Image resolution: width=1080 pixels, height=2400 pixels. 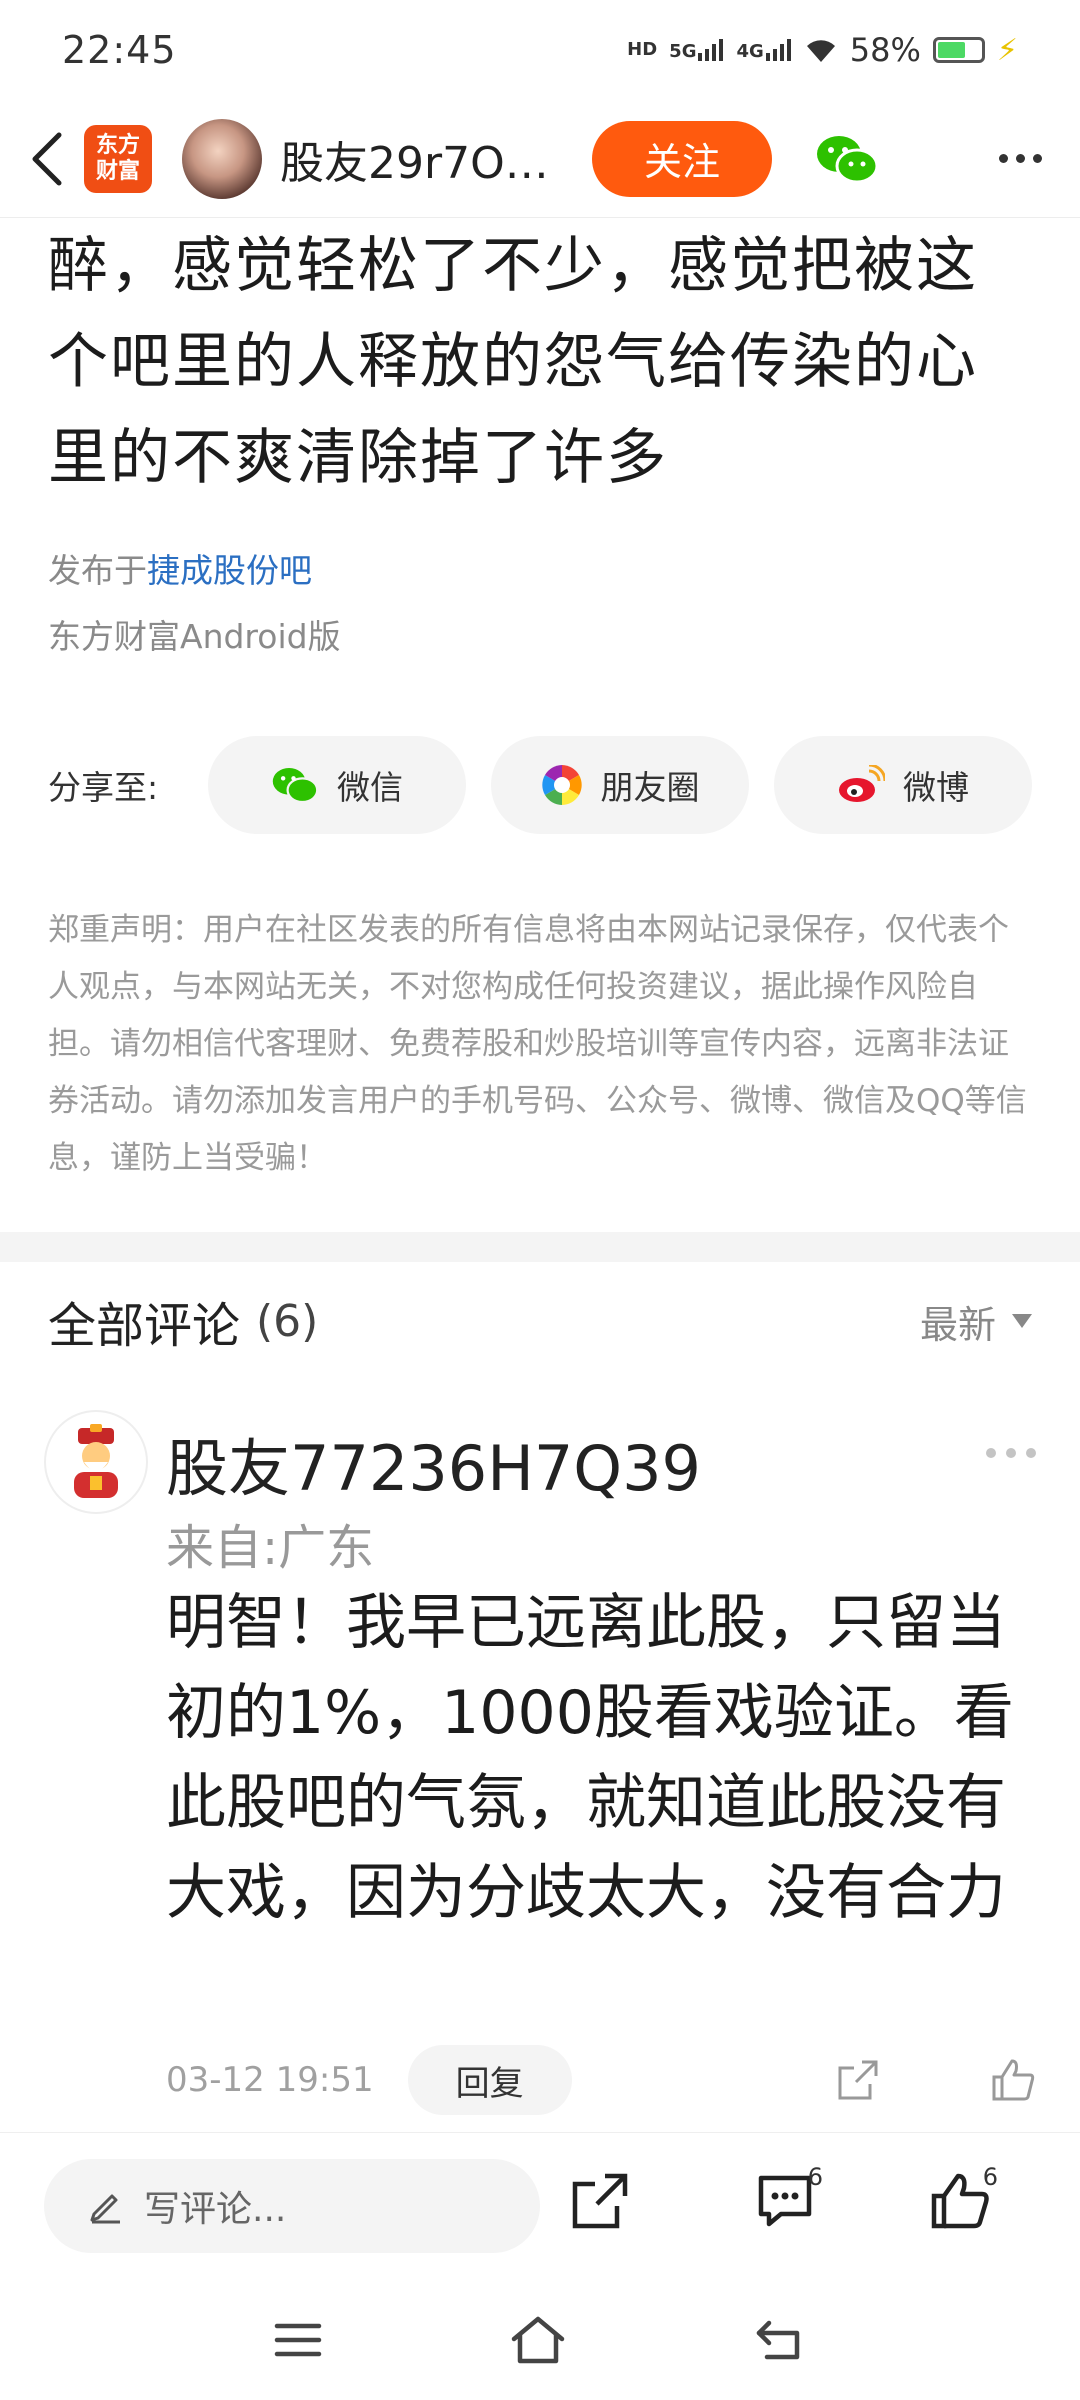 I want to click on comments-header: 全部评论 (6) 最新, so click(x=540, y=1321).